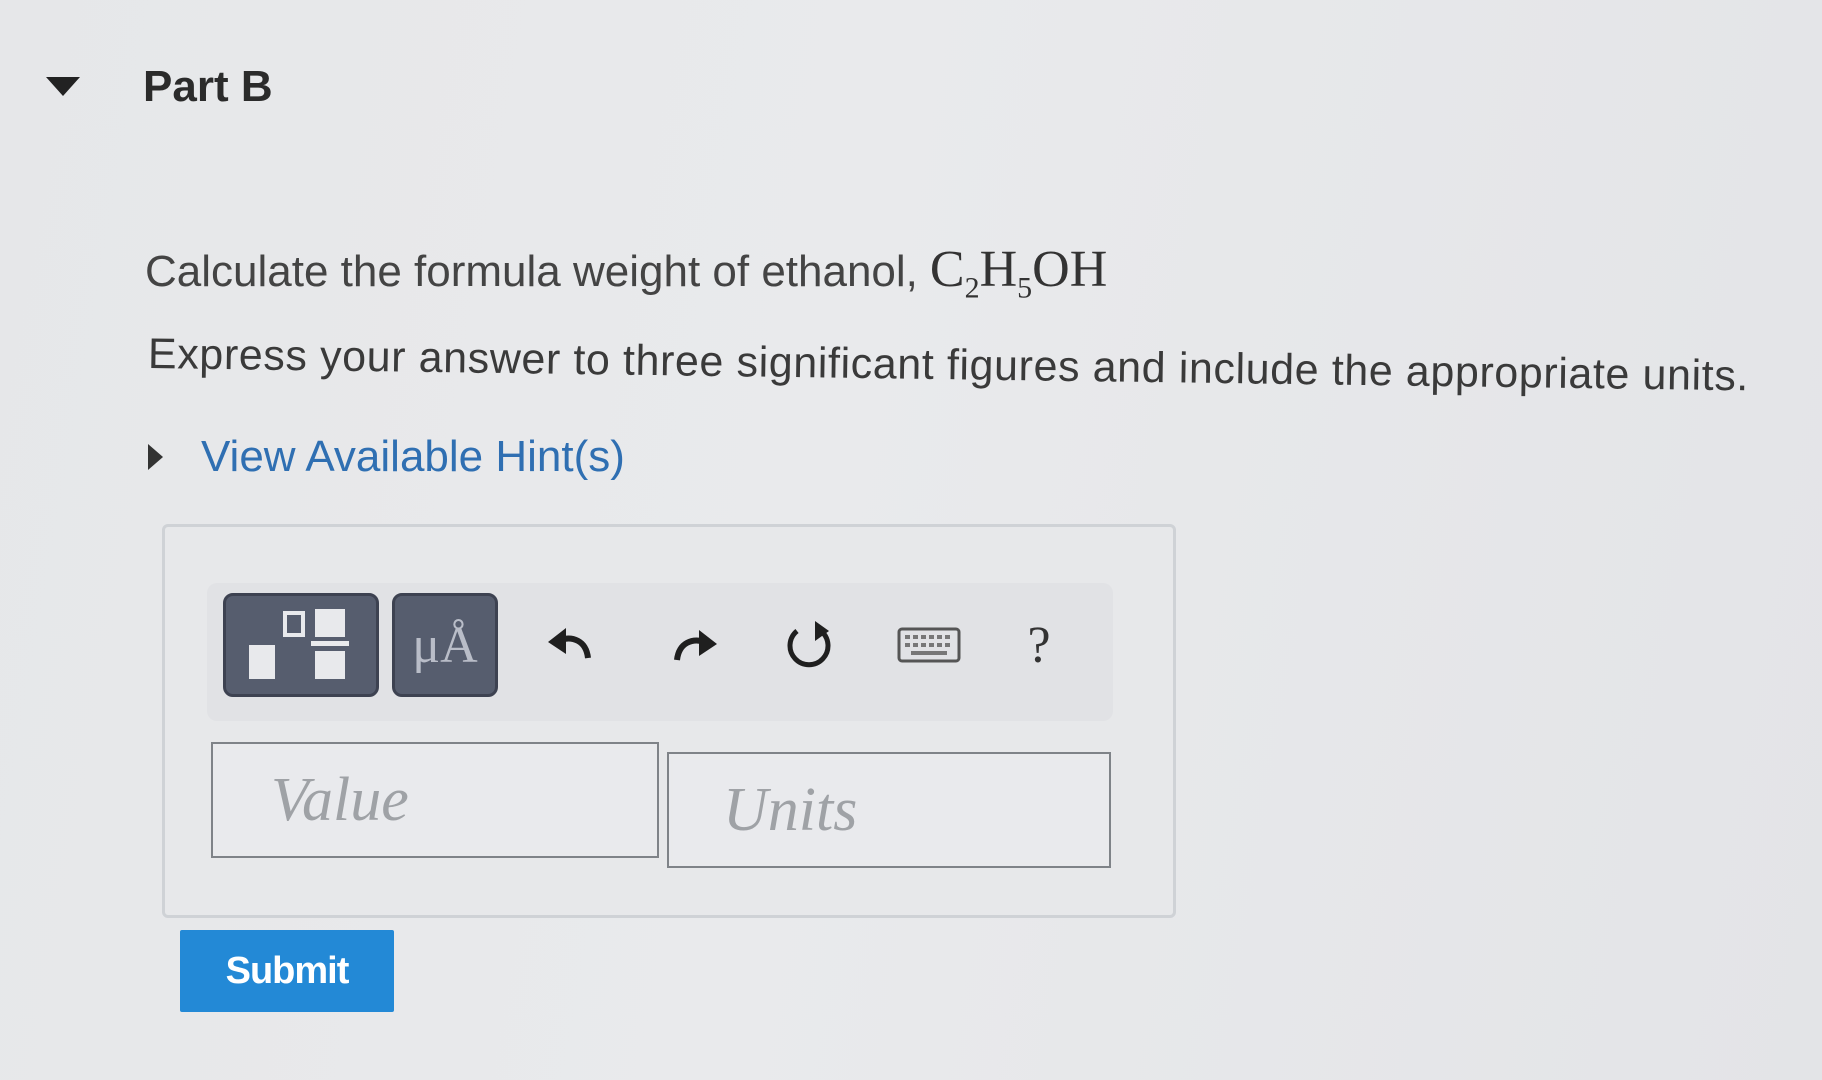 The height and width of the screenshot is (1080, 1822). Describe the element at coordinates (889, 810) in the screenshot. I see `units-input` at that location.